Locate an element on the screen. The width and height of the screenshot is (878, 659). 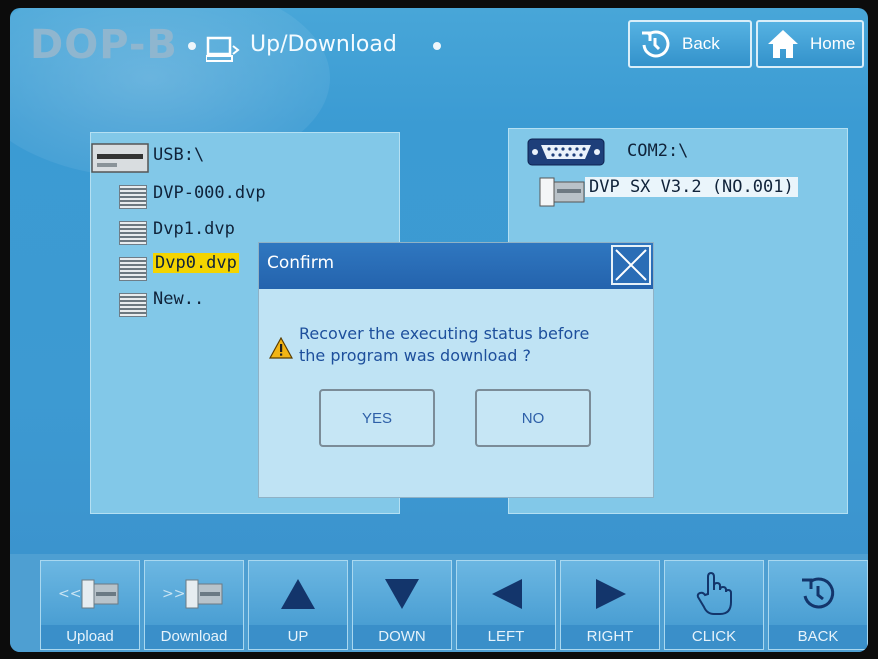
down-button: DOWN is located at coordinates (402, 605).